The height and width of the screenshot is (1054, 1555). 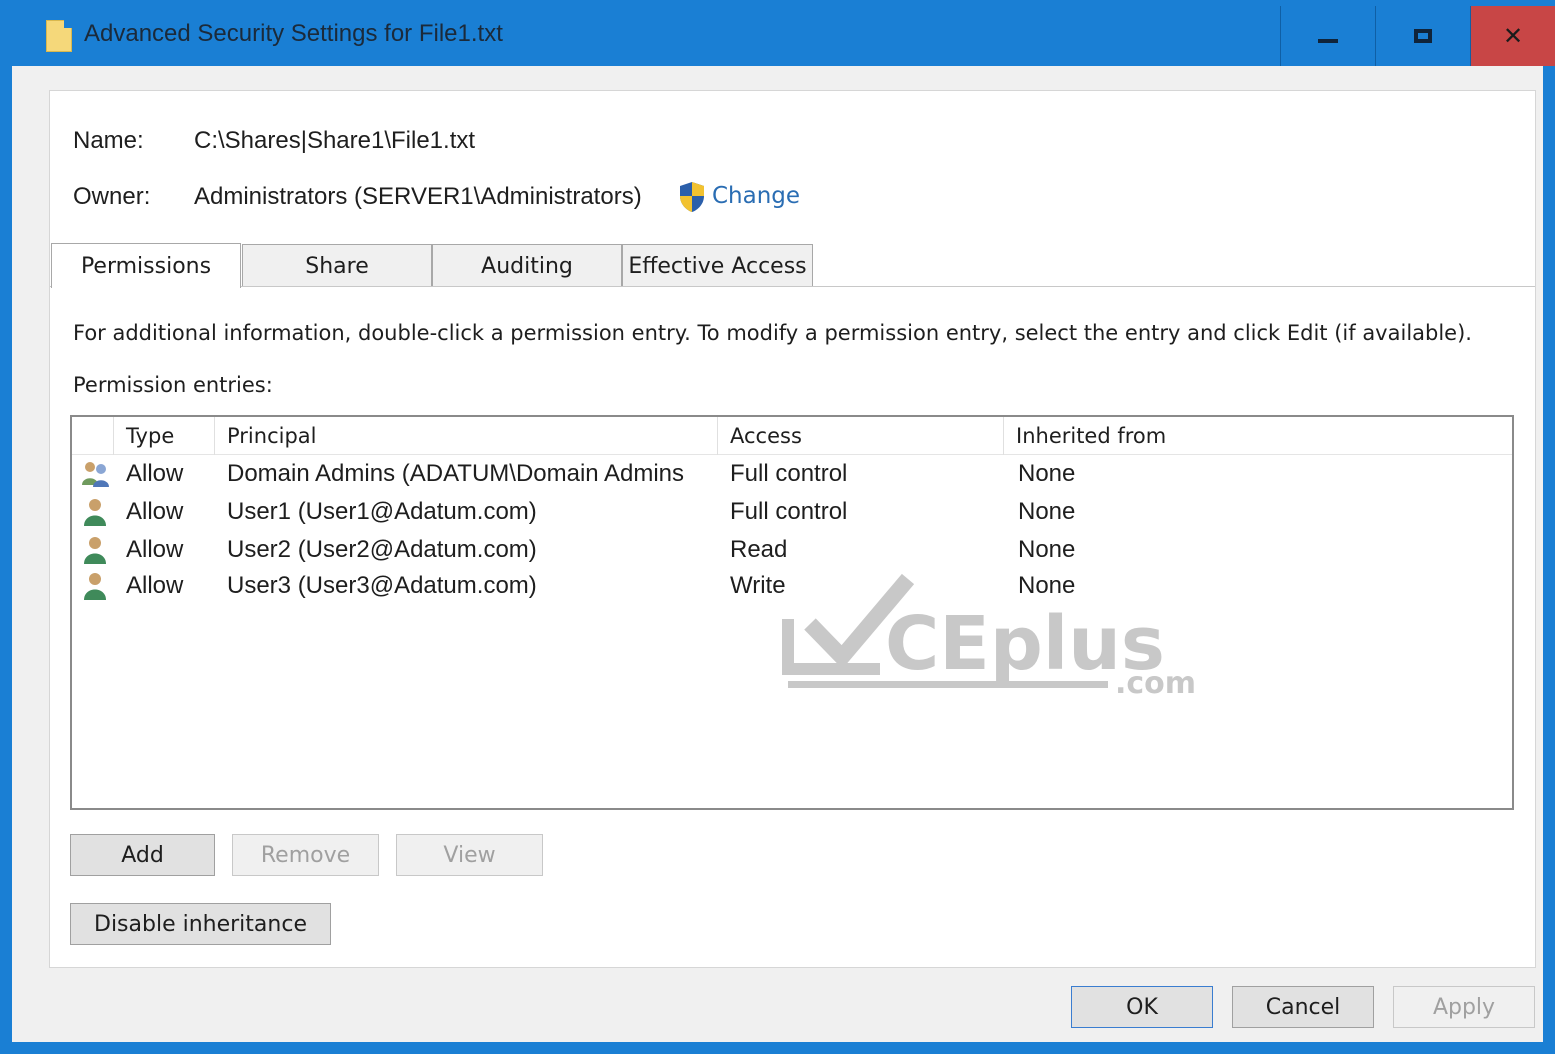 I want to click on add-button: Add, so click(x=142, y=855).